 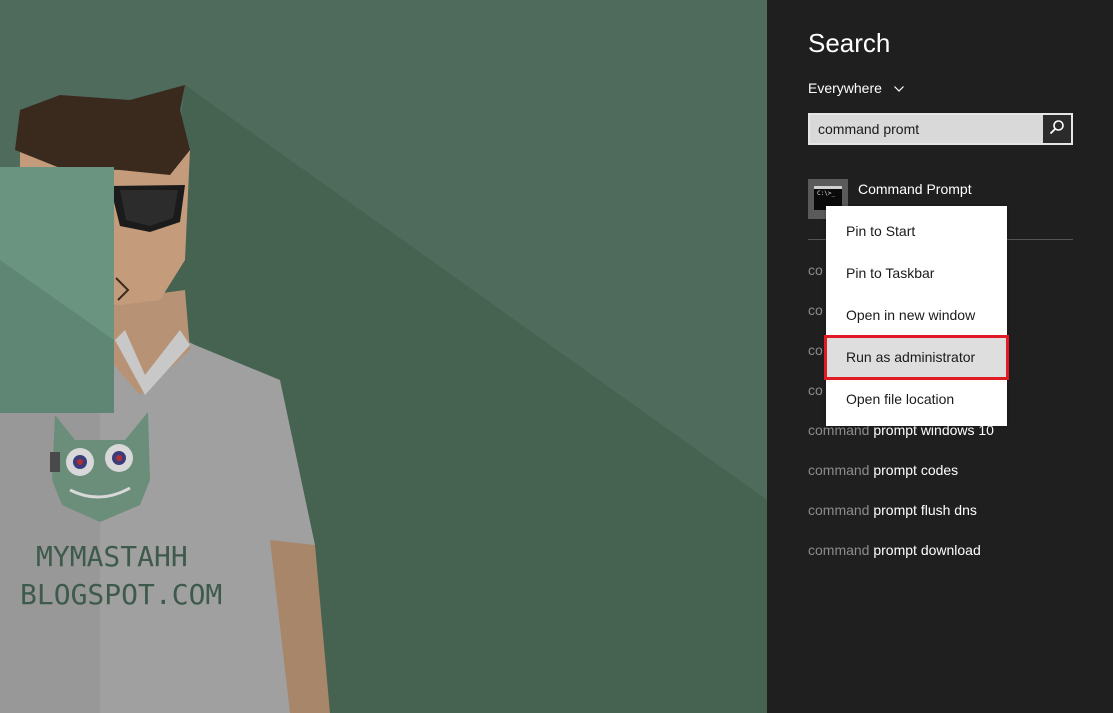 I want to click on search-box, so click(x=940, y=129).